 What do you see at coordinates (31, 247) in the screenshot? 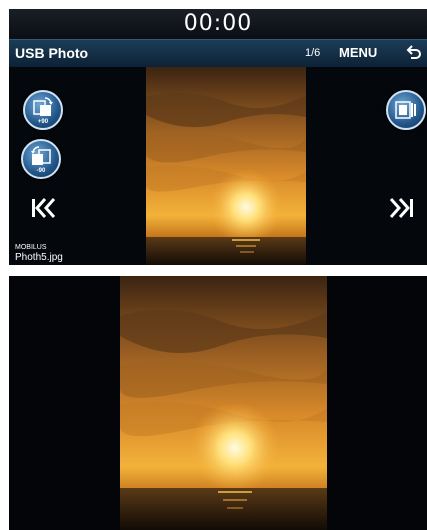
I see `folder-name: MOBILUS` at bounding box center [31, 247].